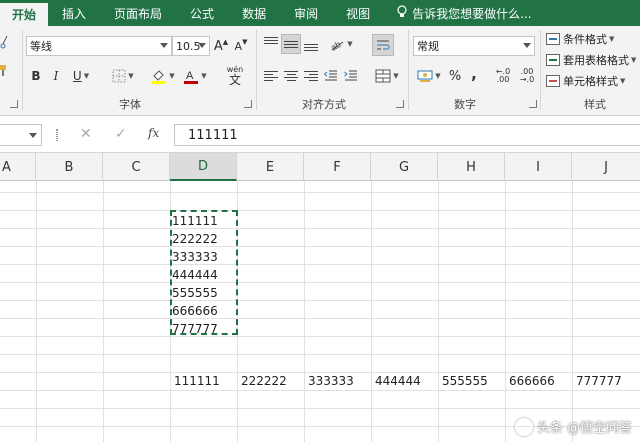  What do you see at coordinates (538, 167) in the screenshot?
I see `column-header-i: I` at bounding box center [538, 167].